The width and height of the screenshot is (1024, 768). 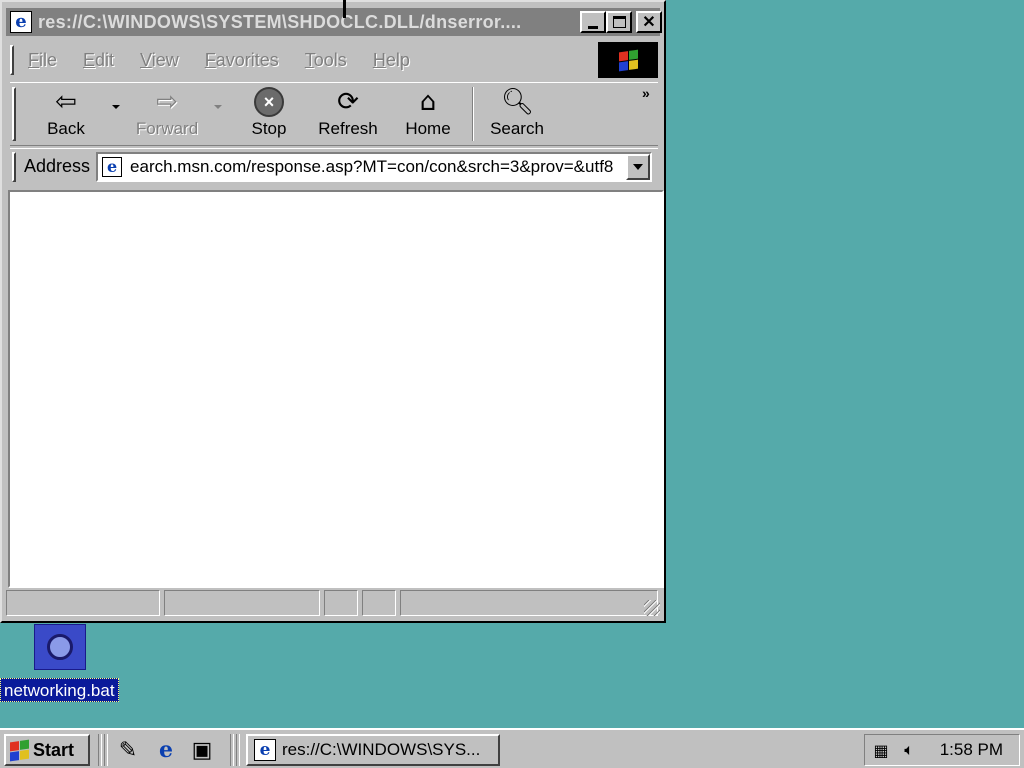 I want to click on home-button: ⌂ Home, so click(x=428, y=115).